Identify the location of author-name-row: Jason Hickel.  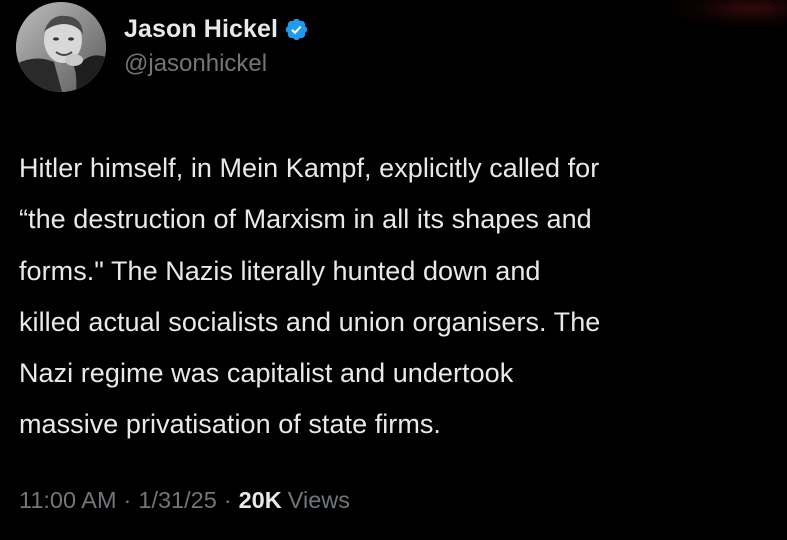
(216, 29).